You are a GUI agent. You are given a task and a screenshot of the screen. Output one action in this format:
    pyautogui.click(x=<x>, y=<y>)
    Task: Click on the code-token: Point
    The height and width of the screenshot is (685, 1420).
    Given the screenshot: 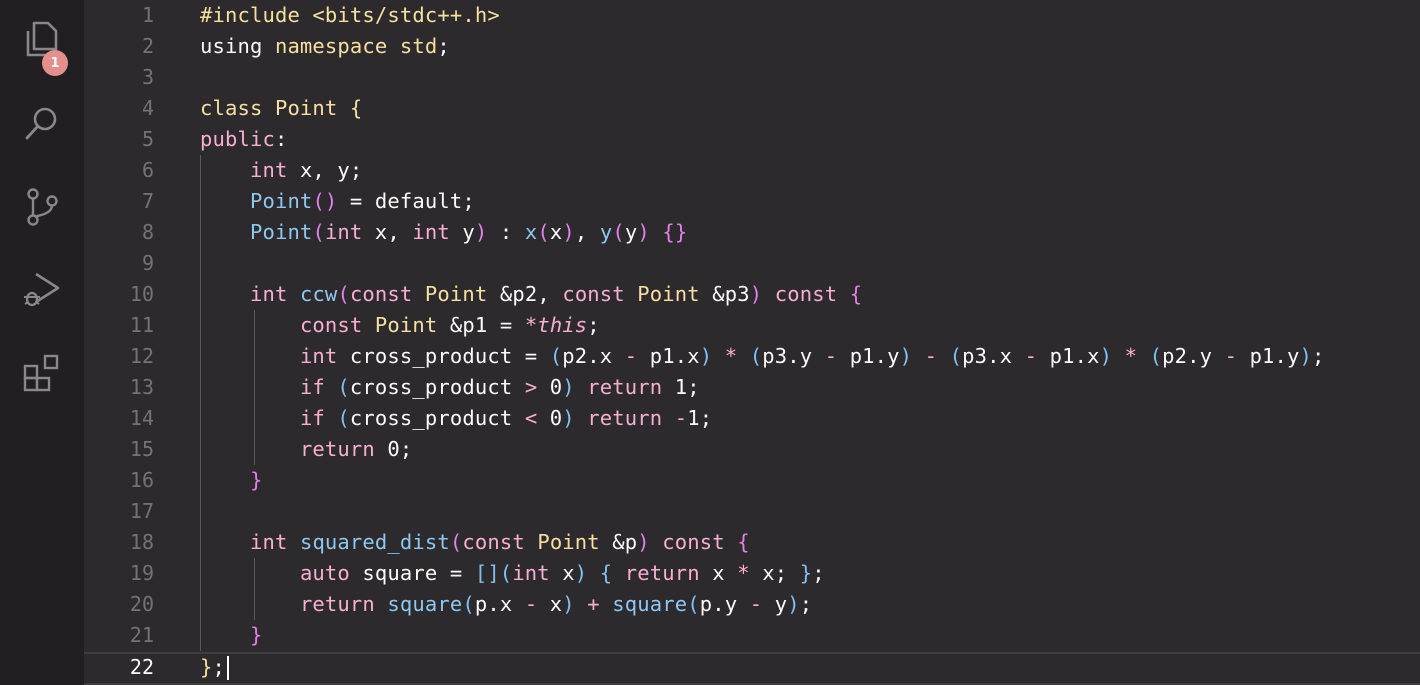 What is the action you would take?
    pyautogui.click(x=306, y=108)
    